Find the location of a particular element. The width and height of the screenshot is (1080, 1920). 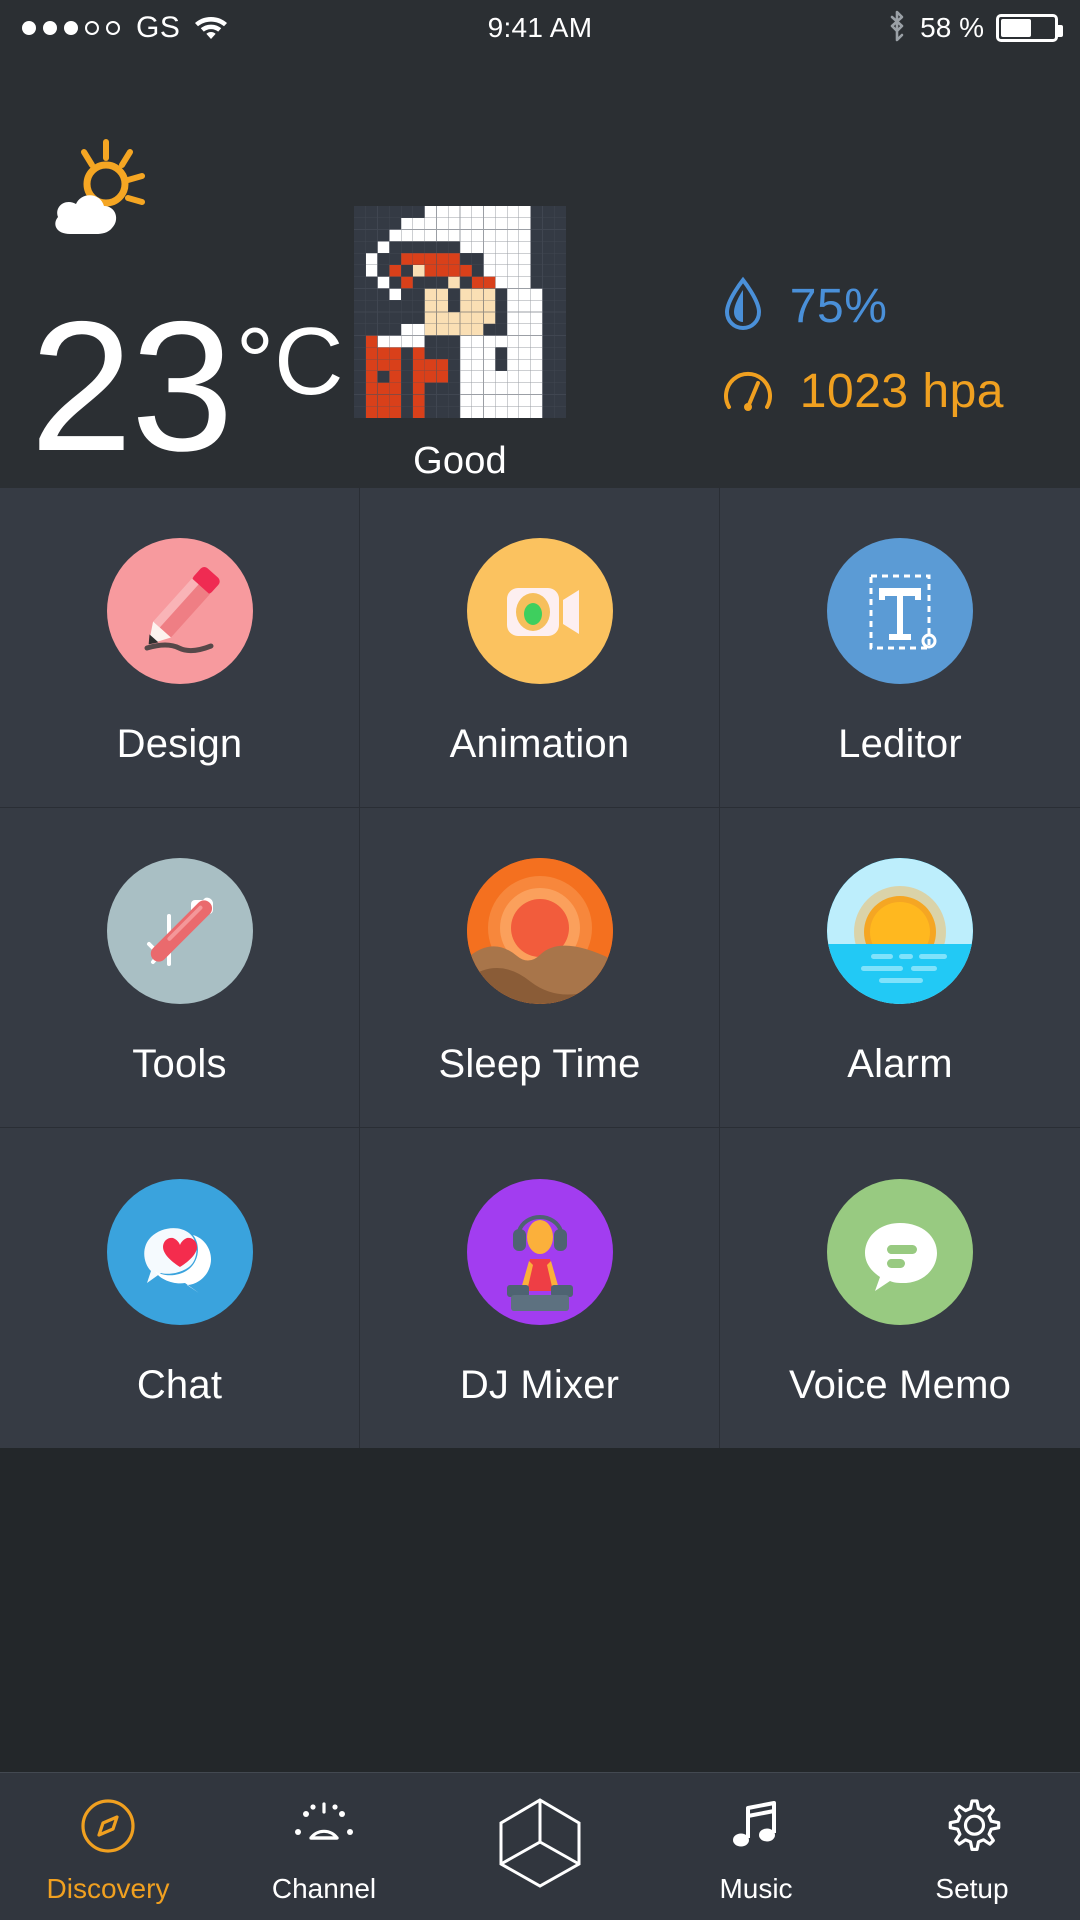

app-label: Tools is located at coordinates (179, 1064).